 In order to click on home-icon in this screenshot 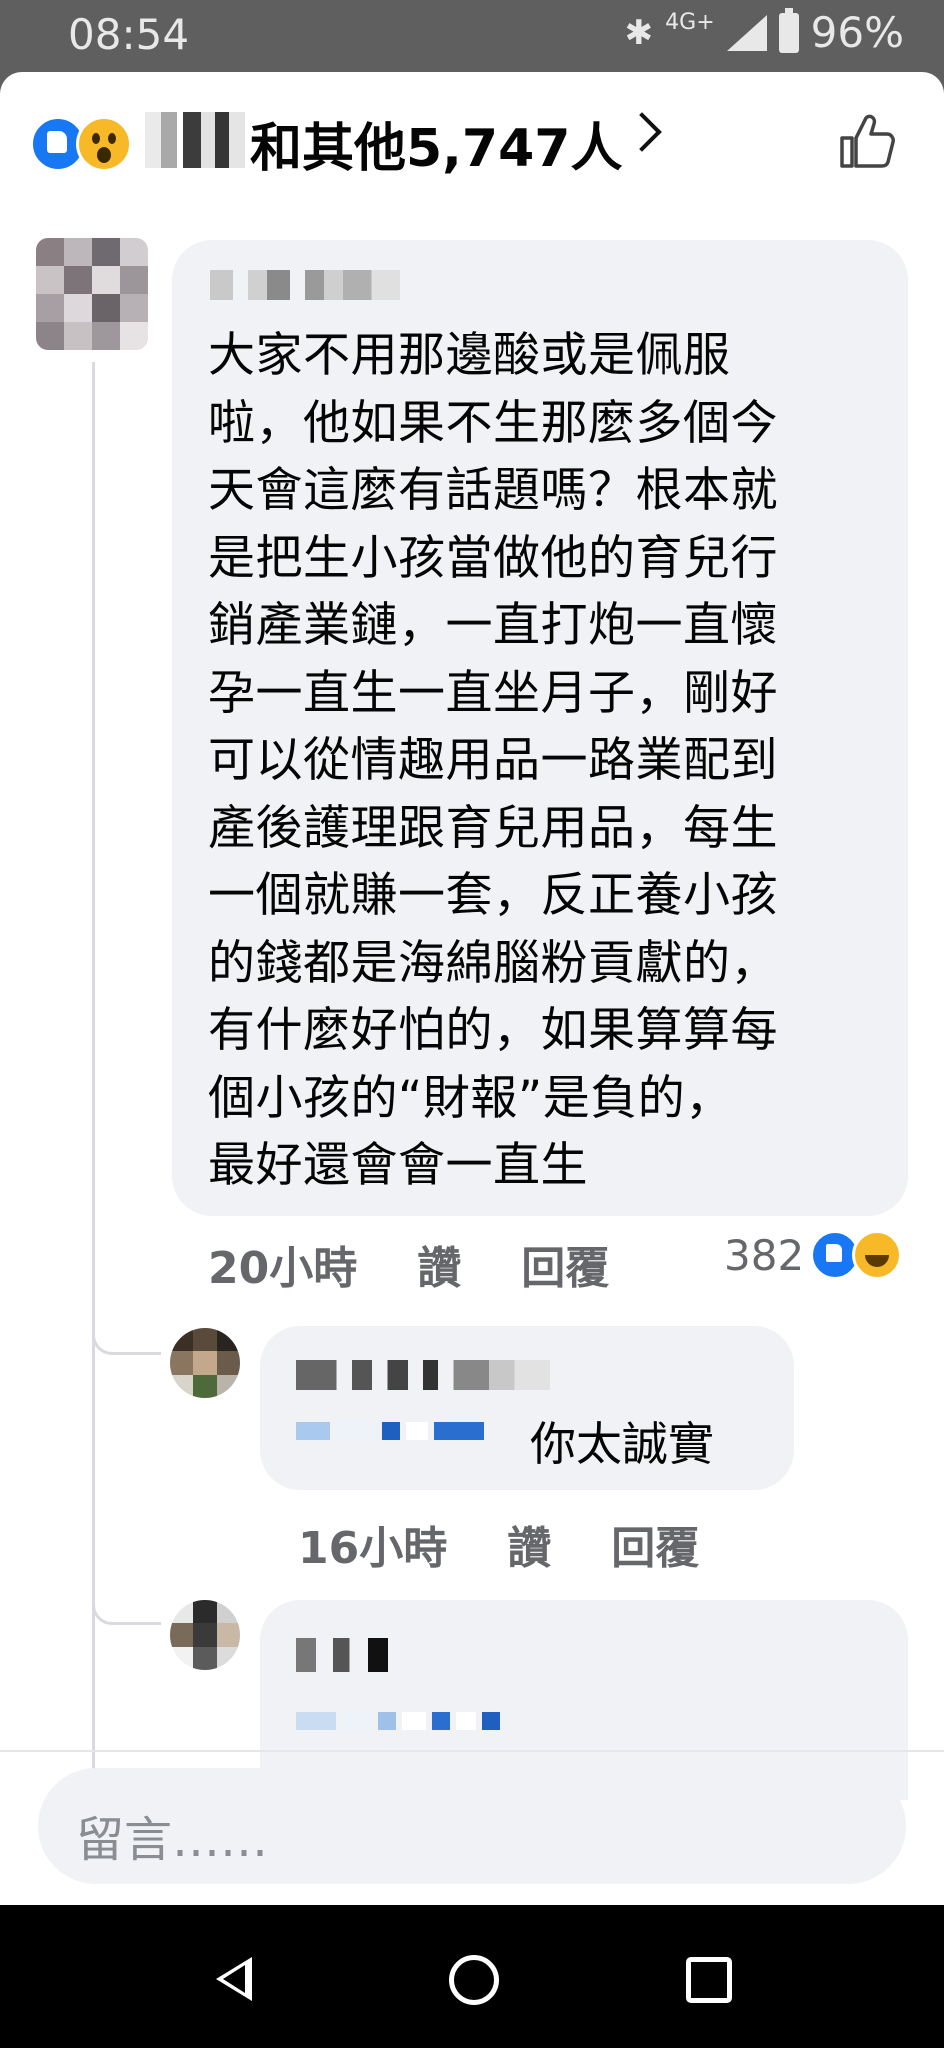, I will do `click(474, 1980)`.